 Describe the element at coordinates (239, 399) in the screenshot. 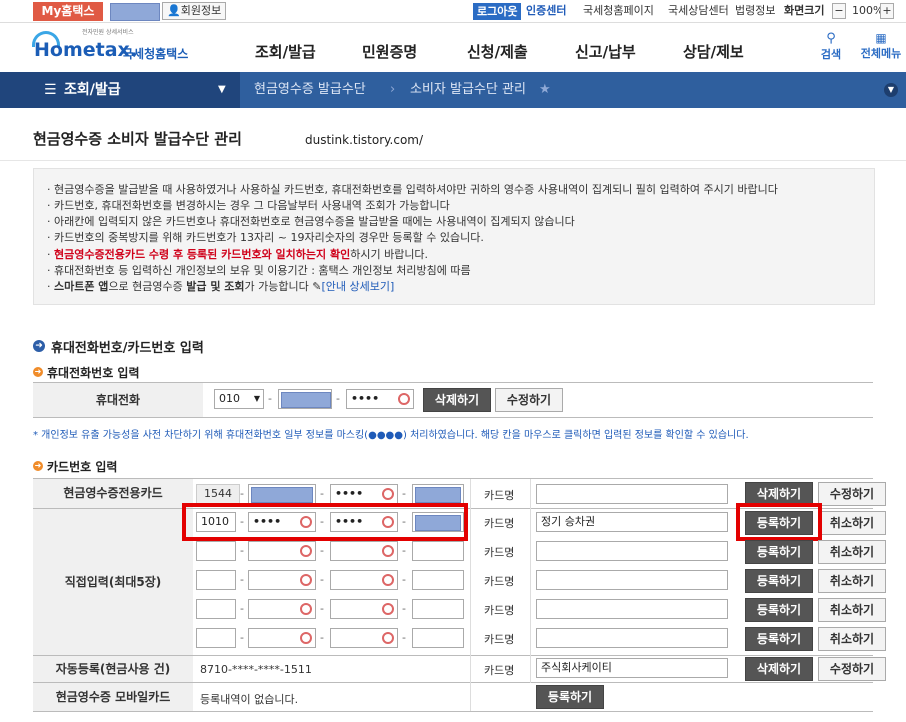

I see `phone-prefix-select: 010 ▼` at that location.